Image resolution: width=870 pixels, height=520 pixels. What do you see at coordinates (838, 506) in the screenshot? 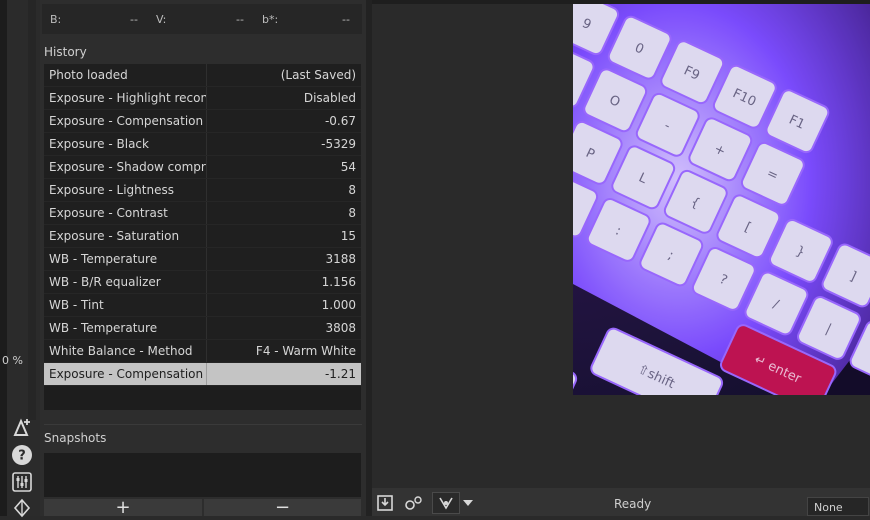
I see `profile-select: None` at bounding box center [838, 506].